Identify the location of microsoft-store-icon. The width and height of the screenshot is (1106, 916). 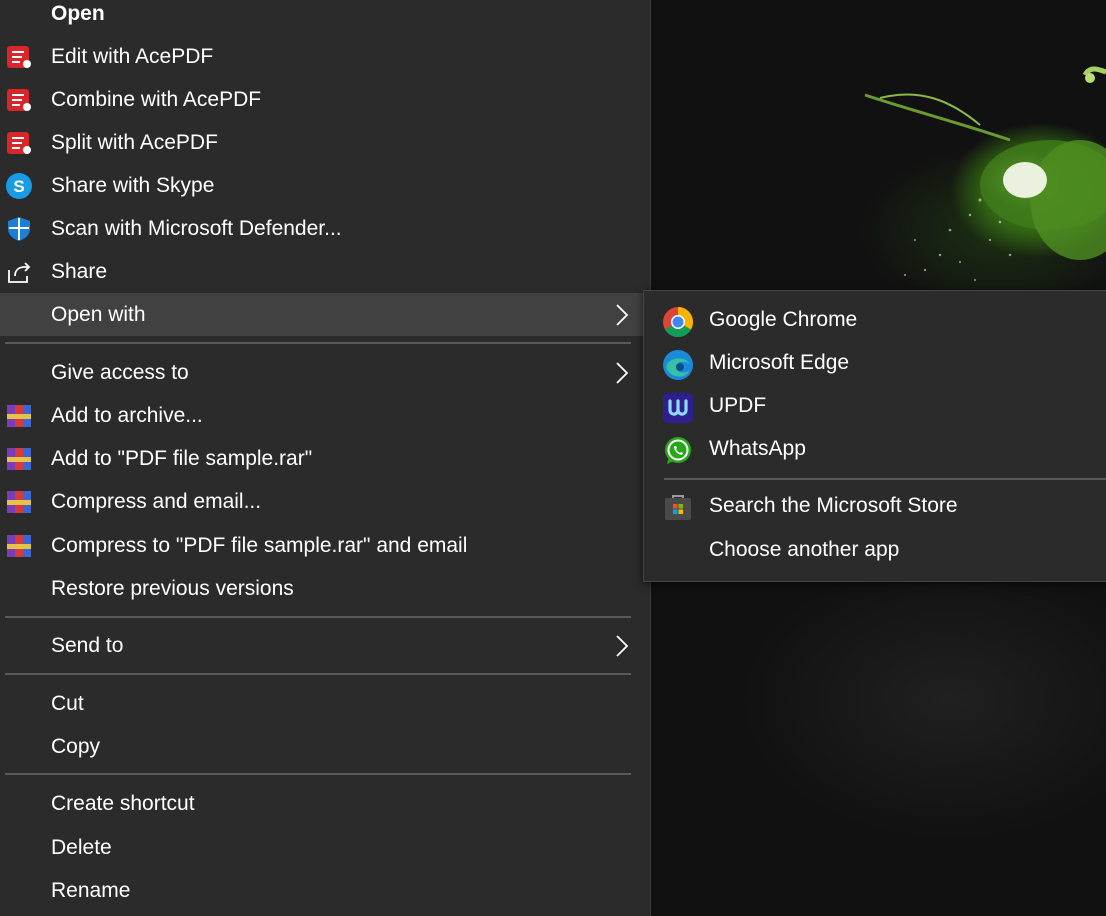
(678, 508).